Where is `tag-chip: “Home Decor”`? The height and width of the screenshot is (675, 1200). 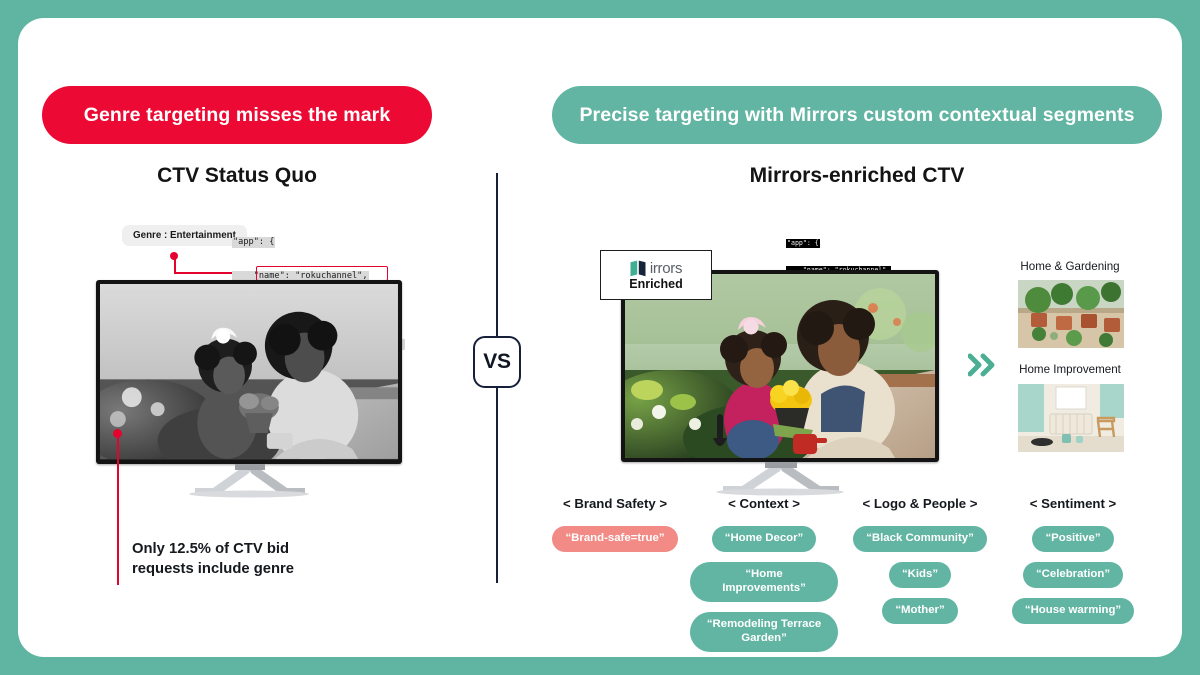
tag-chip: “Home Decor” is located at coordinates (764, 539).